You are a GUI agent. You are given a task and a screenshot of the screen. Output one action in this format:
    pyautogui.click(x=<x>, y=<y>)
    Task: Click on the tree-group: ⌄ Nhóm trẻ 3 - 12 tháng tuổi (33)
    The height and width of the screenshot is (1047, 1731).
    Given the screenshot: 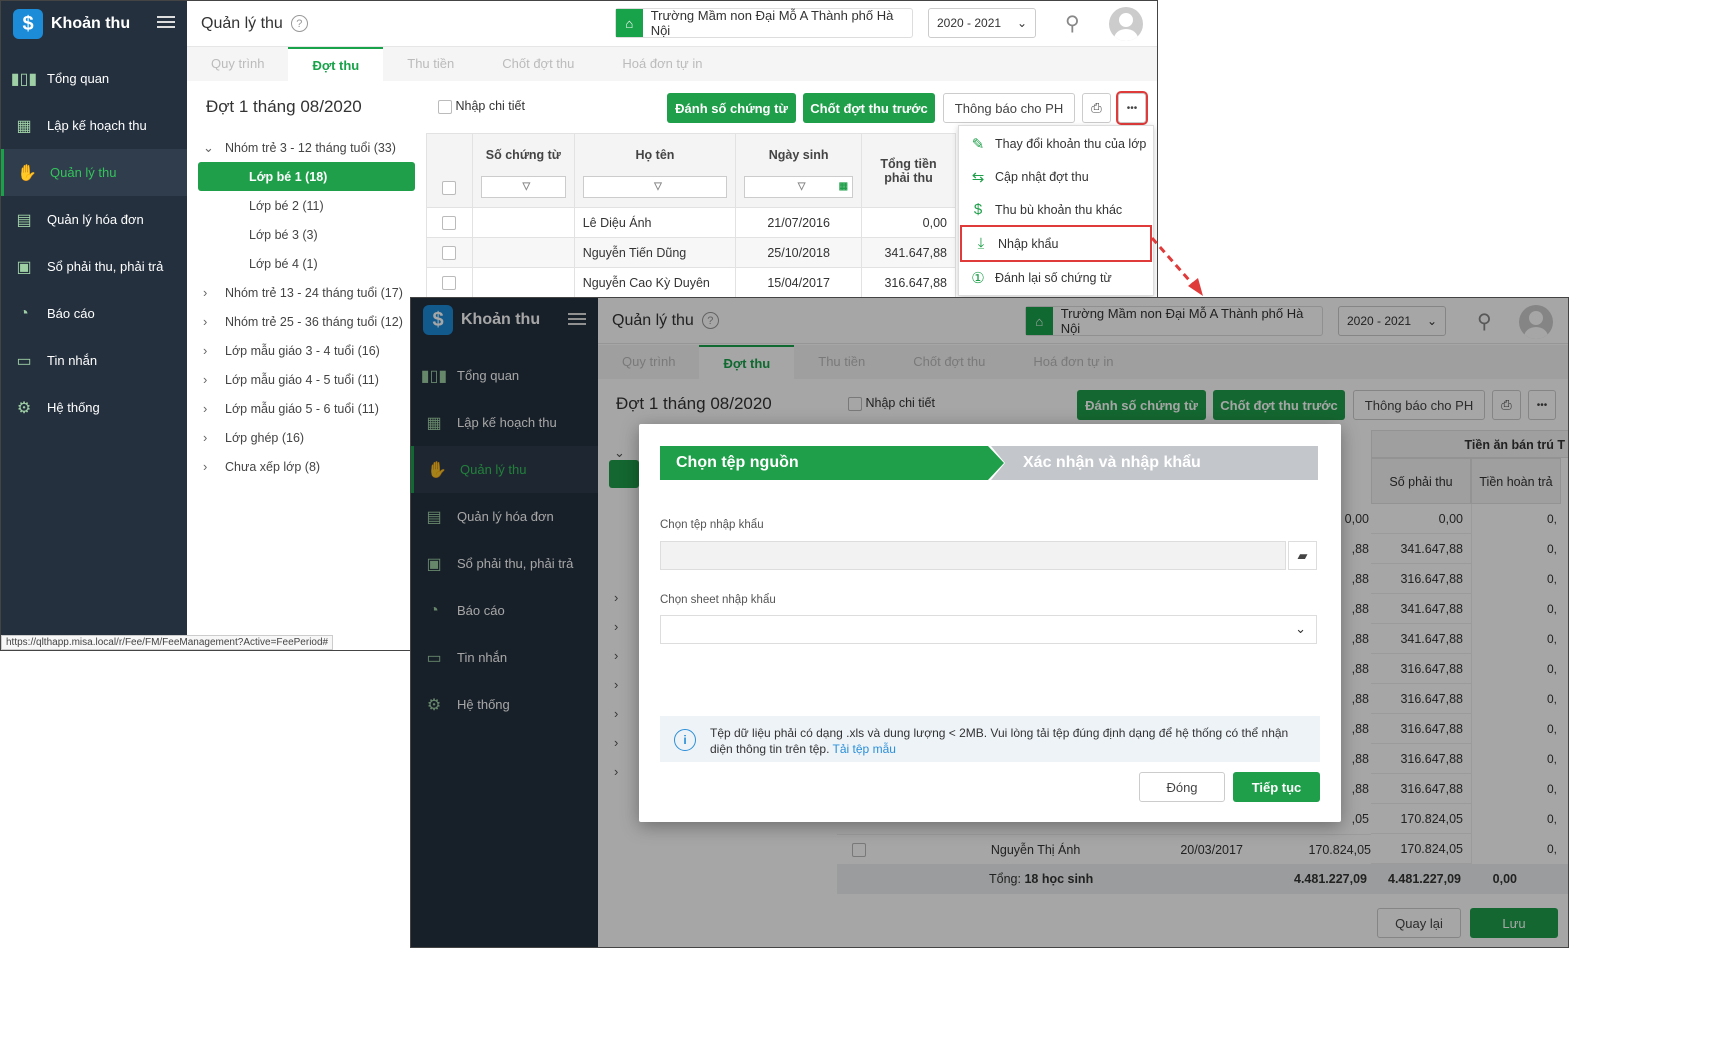 What is the action you would take?
    pyautogui.click(x=299, y=147)
    